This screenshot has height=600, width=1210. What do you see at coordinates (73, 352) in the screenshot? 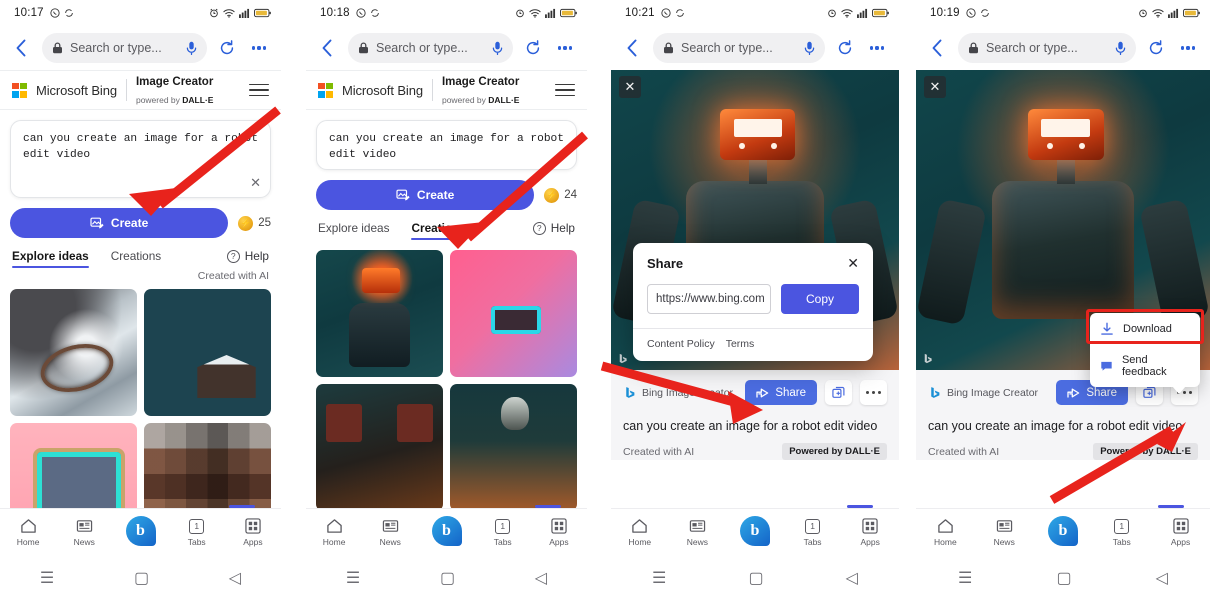
I see `pearl-ring-thumbnail` at bounding box center [73, 352].